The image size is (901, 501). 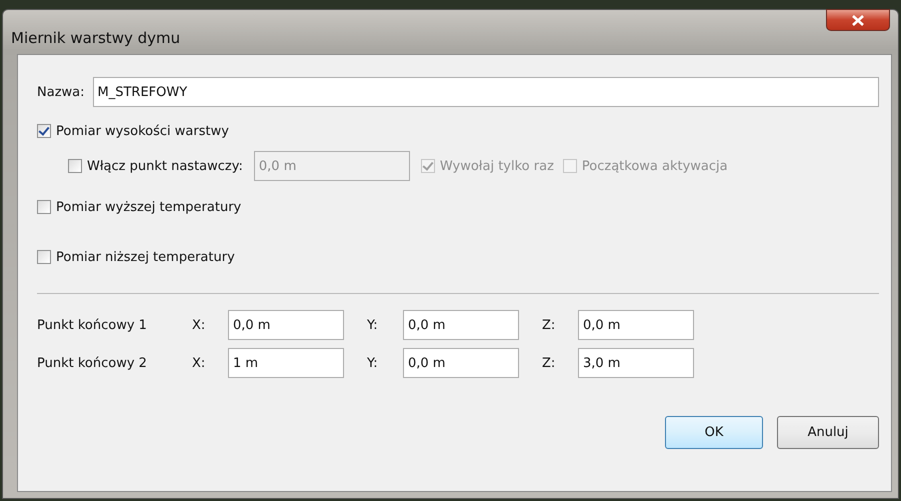 I want to click on checkbox-label: Pomiar wysokości warstwy, so click(x=142, y=131).